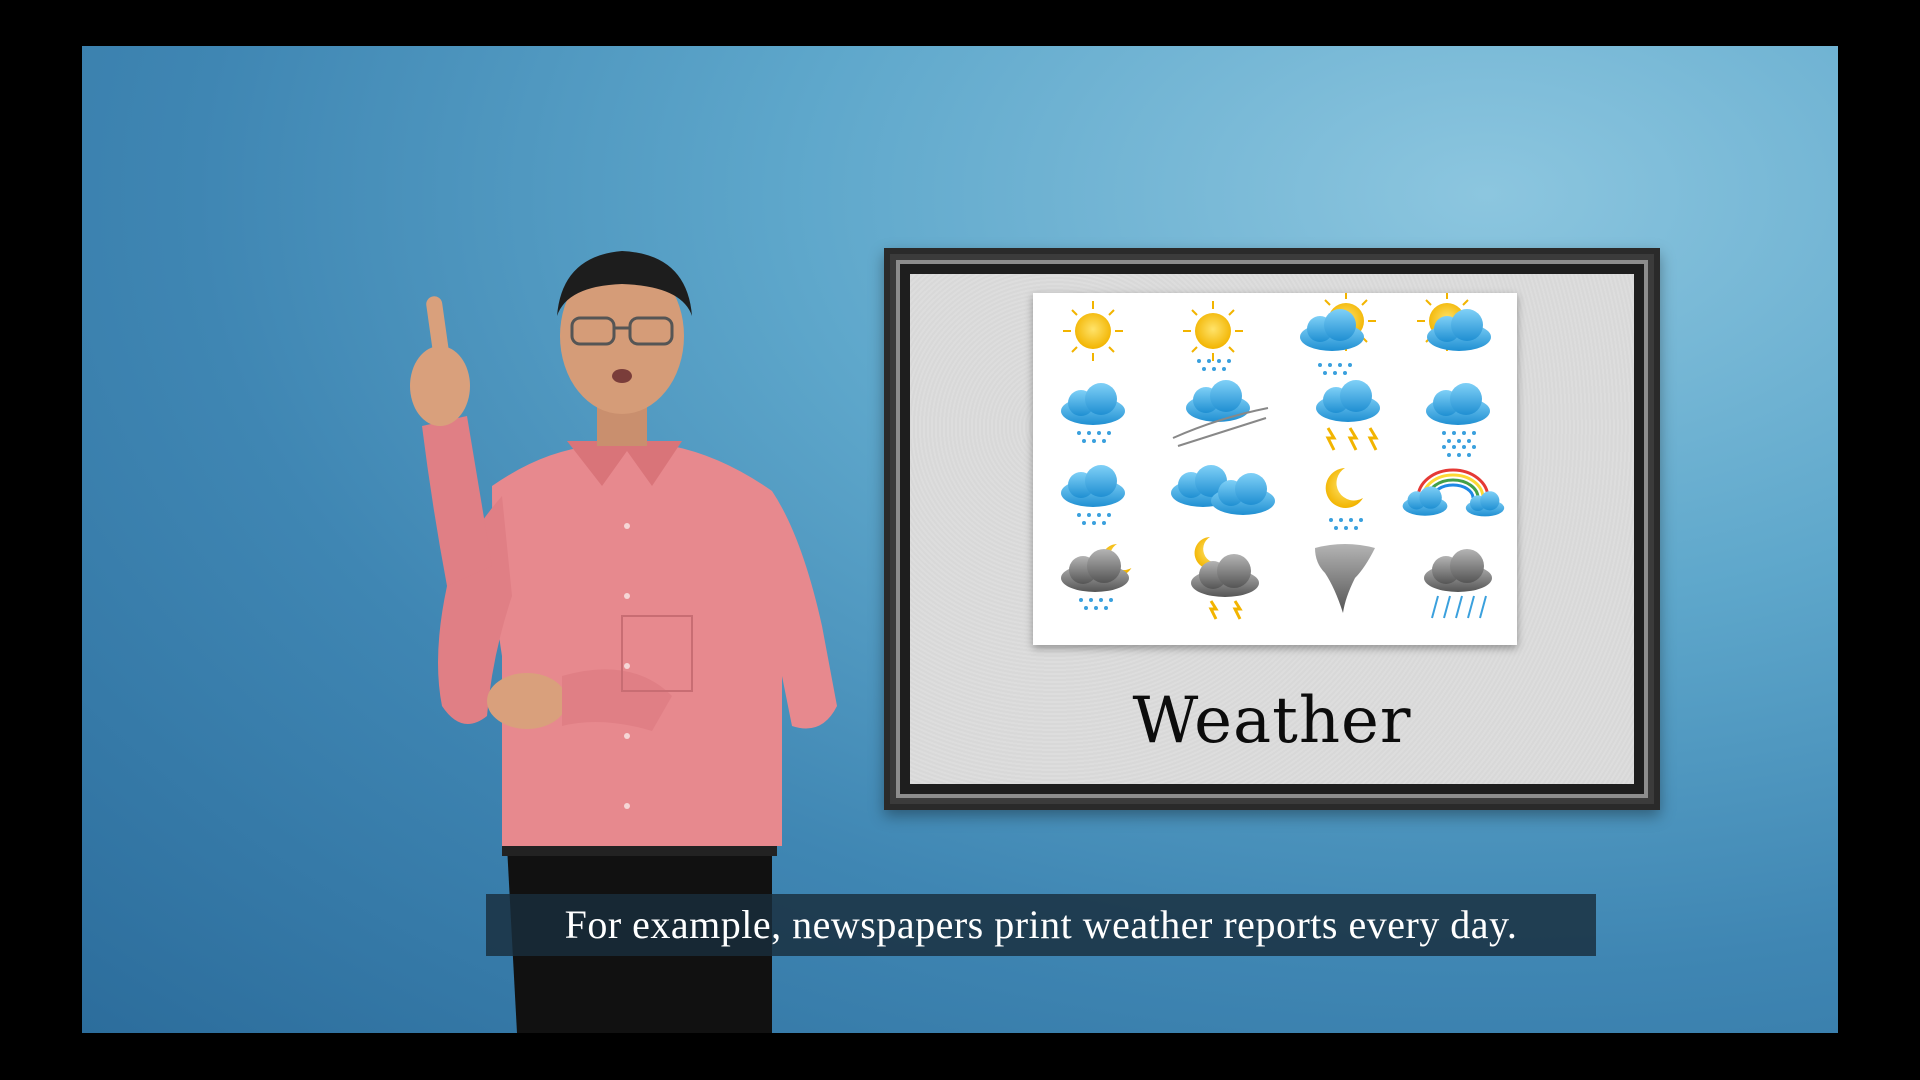 This screenshot has height=1080, width=1920. Describe the element at coordinates (1345, 578) in the screenshot. I see `tornado-icon` at that location.